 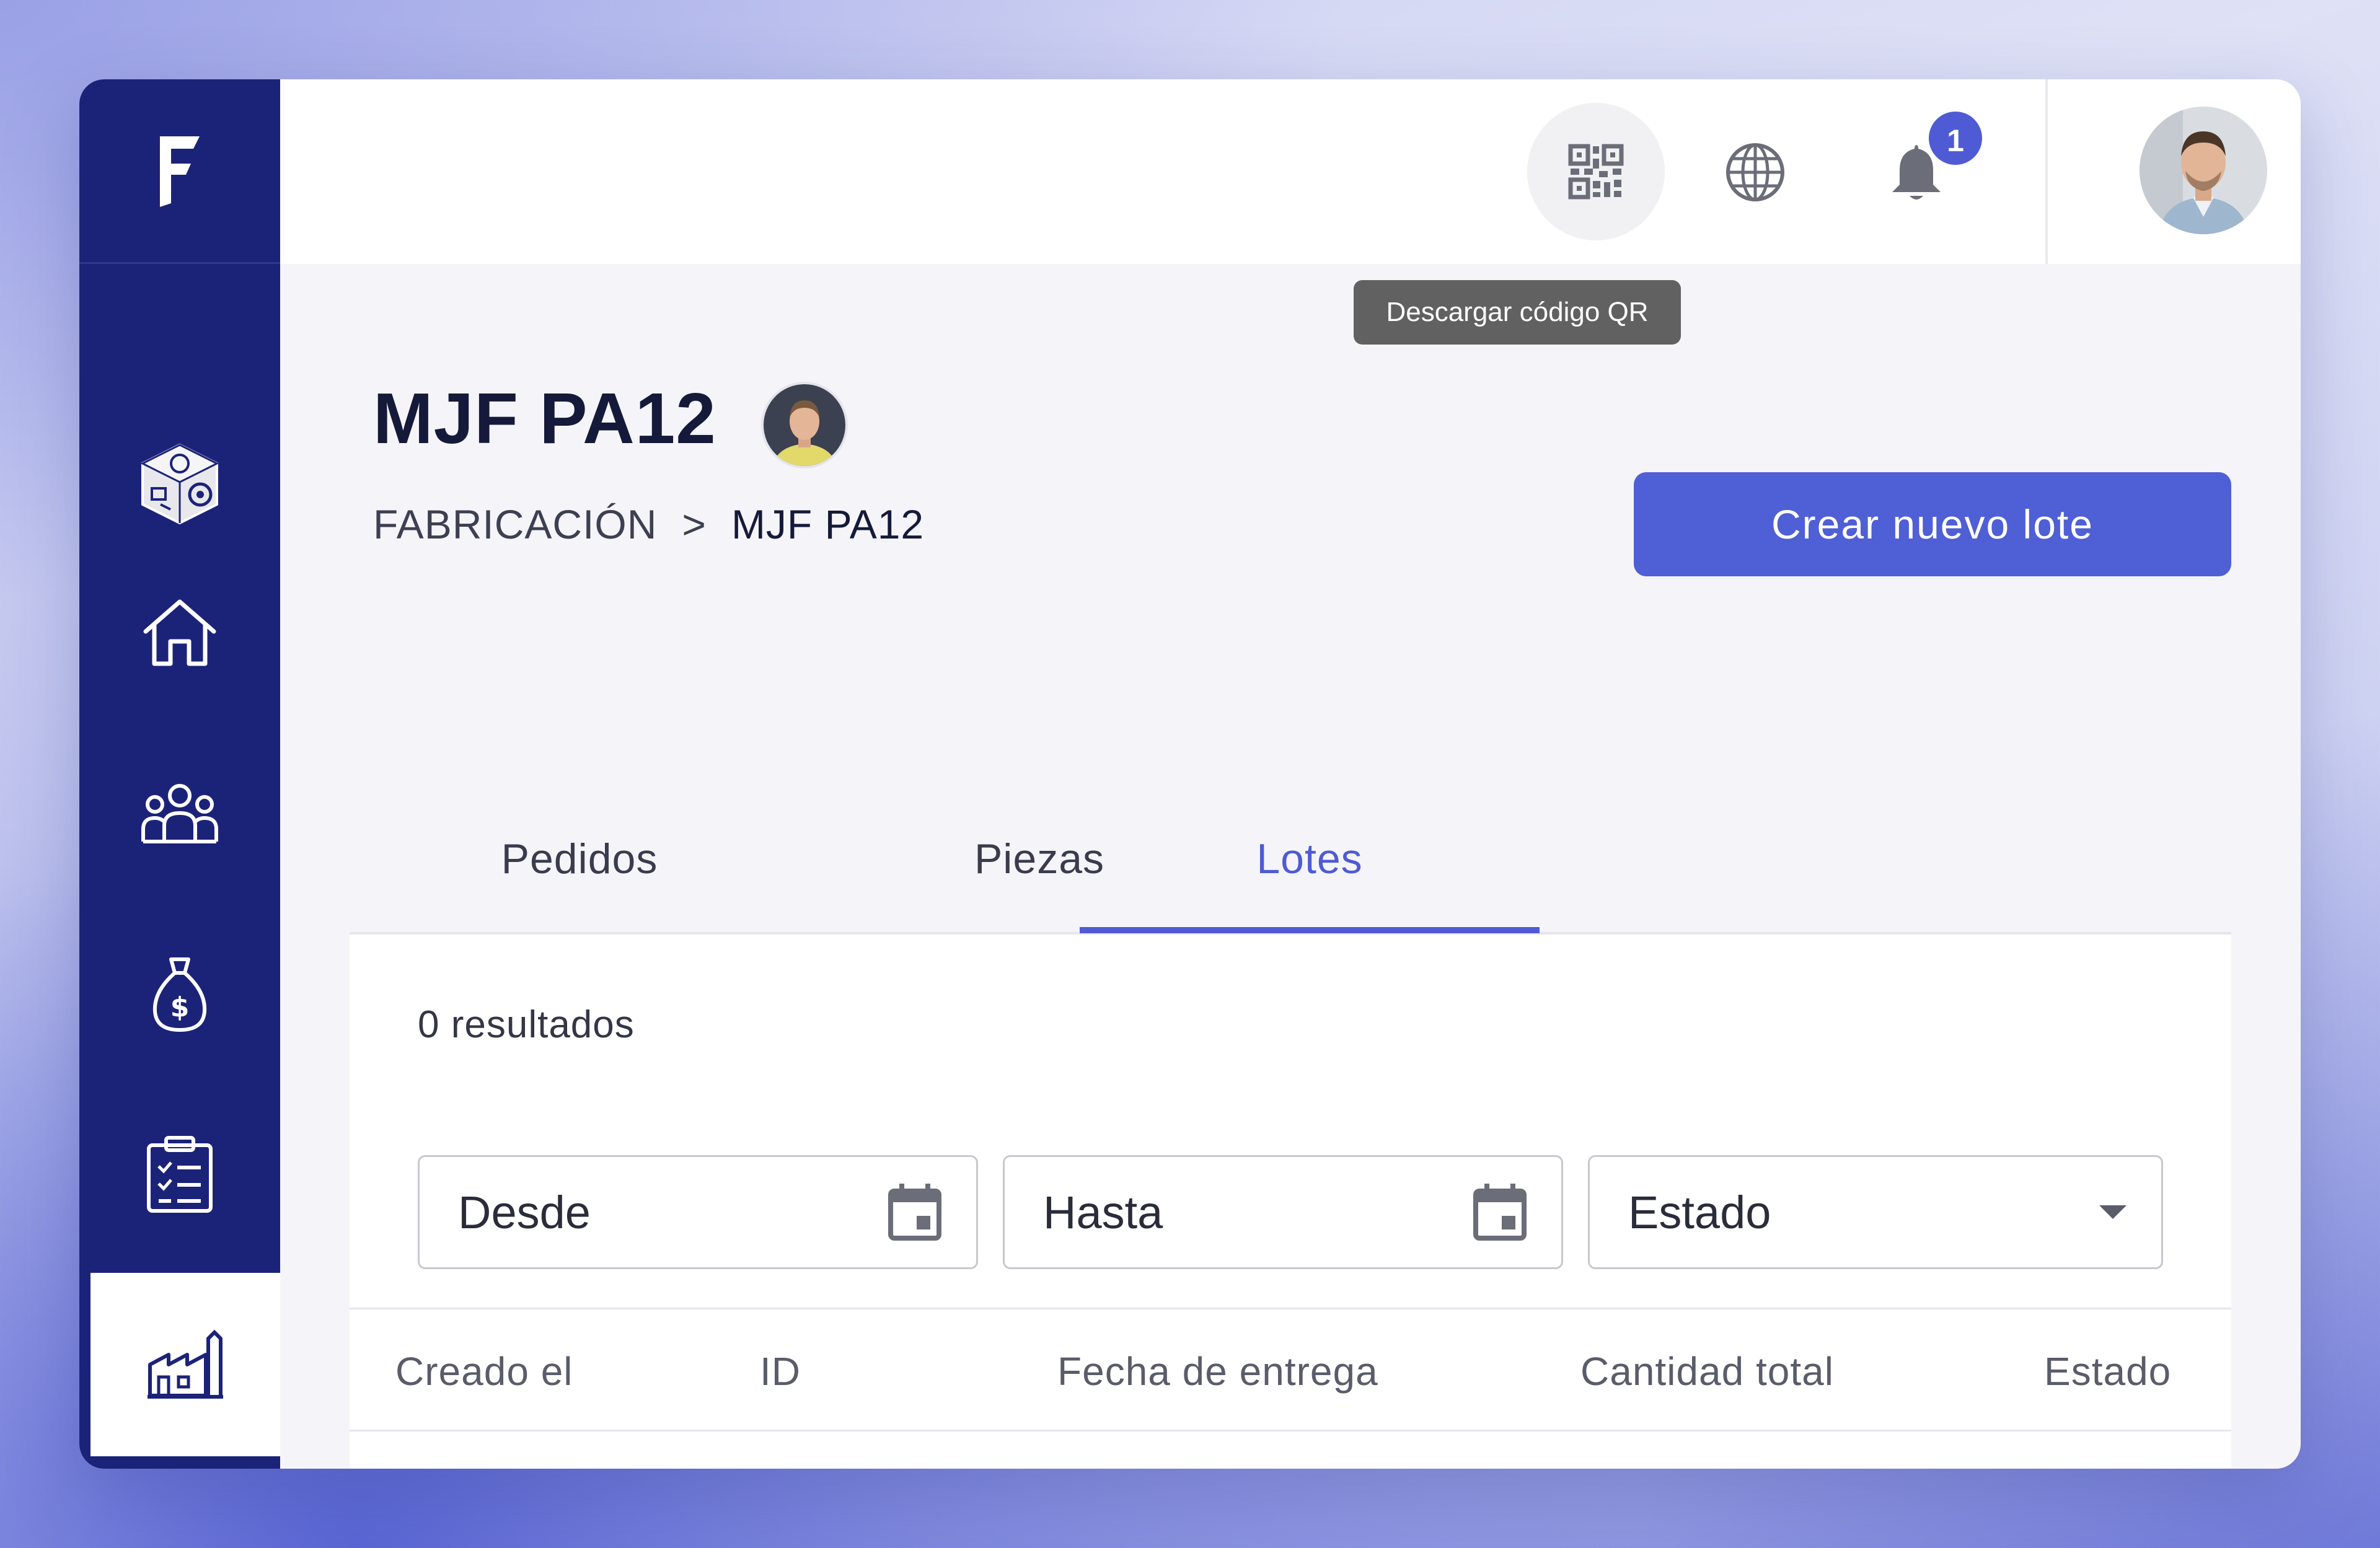 I want to click on cube-gear-icon, so click(x=179, y=484).